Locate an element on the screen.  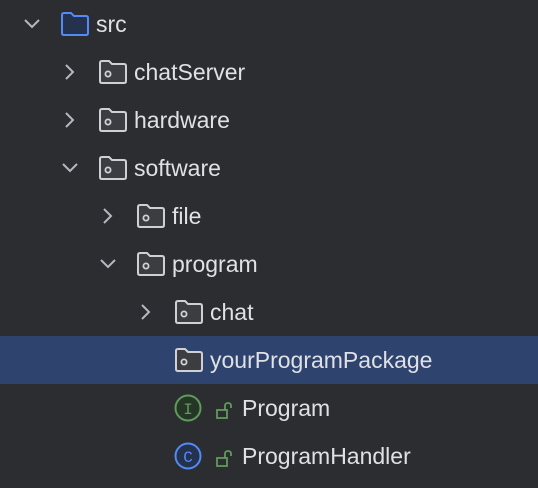
tree-item-ProgramHandler: C ProgramHandler is located at coordinates (269, 456).